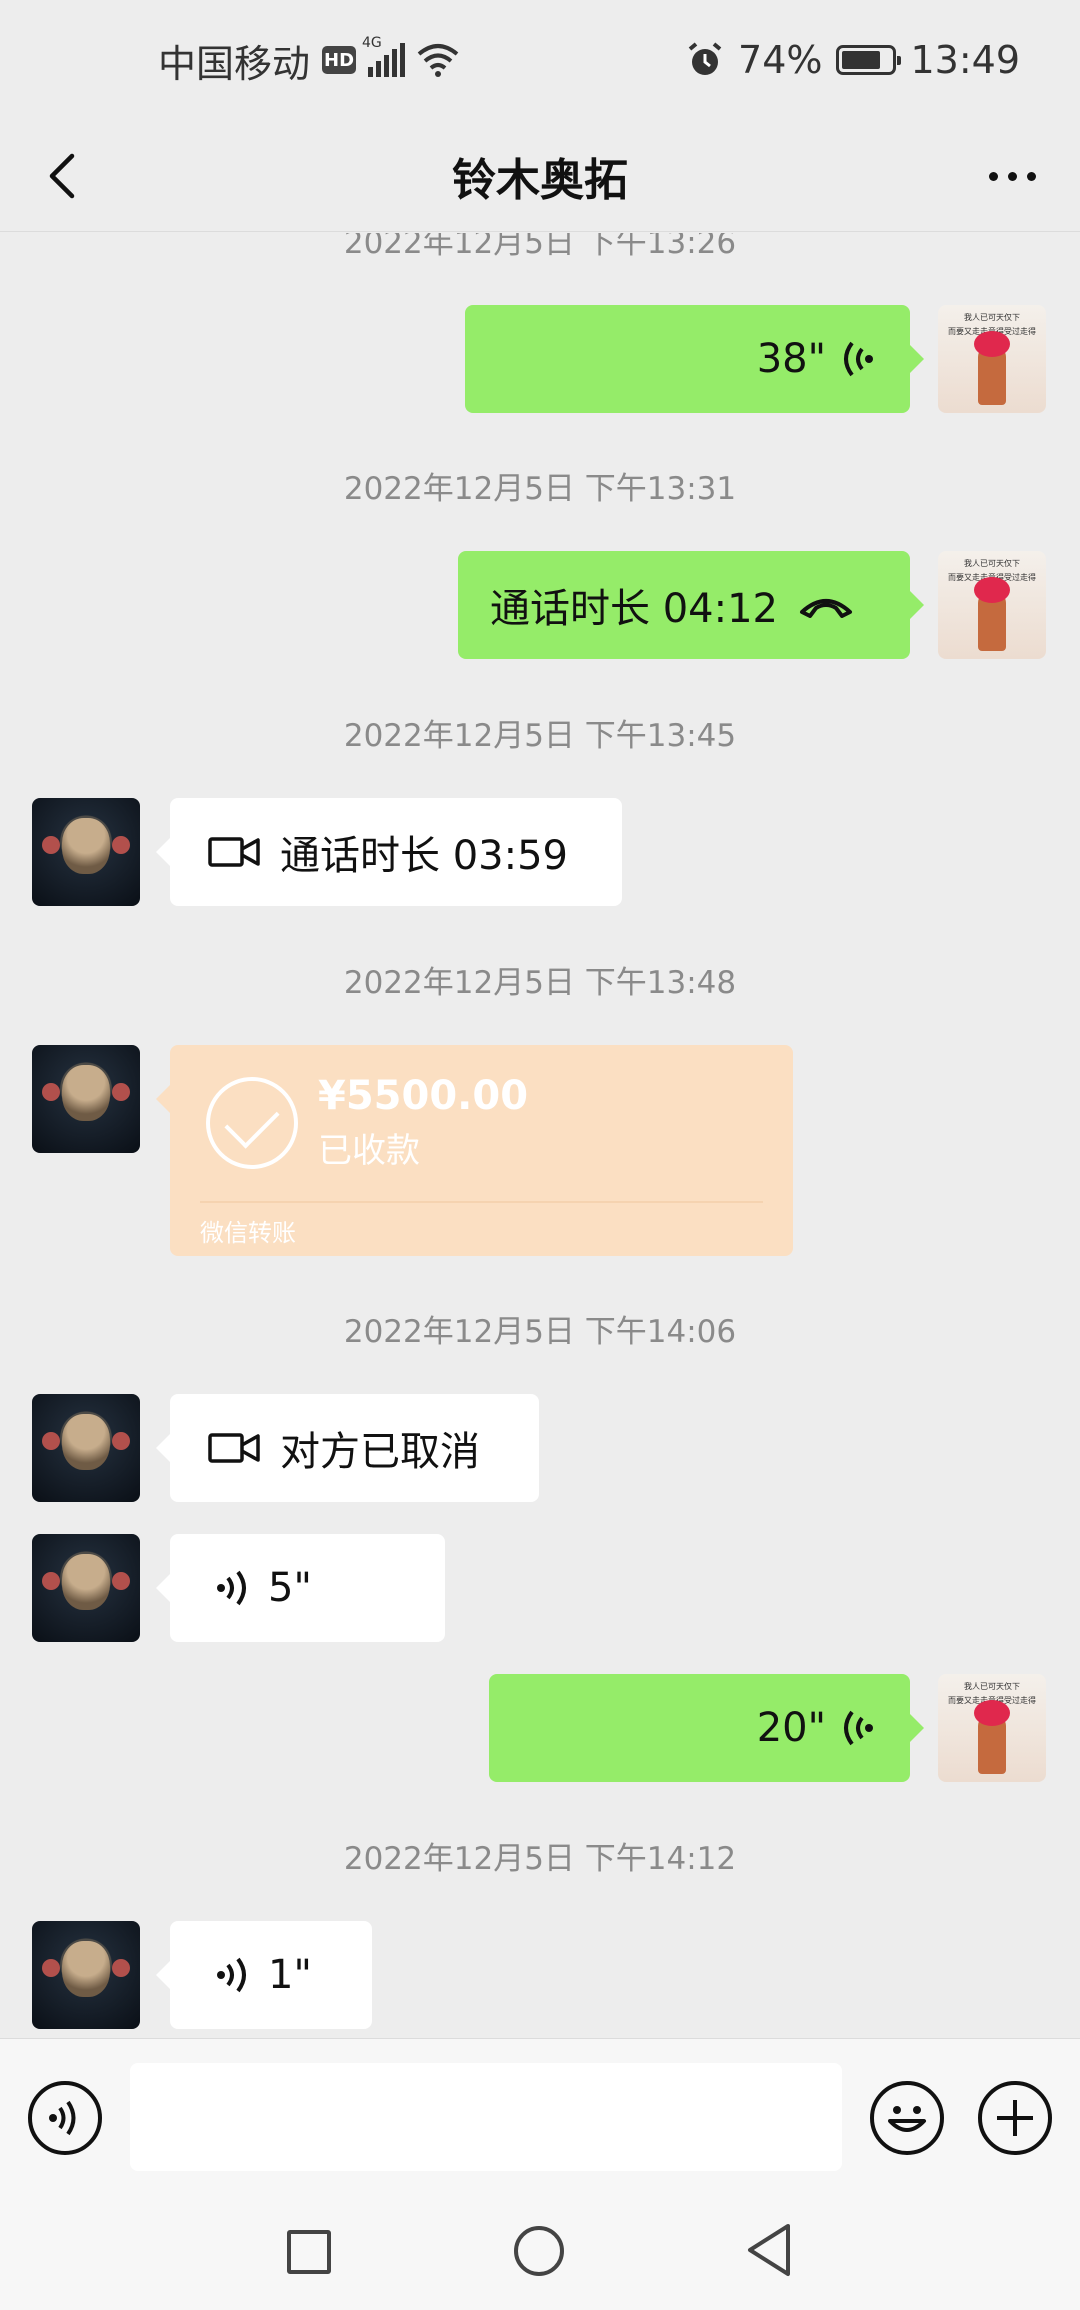  What do you see at coordinates (264, 1975) in the screenshot?
I see `voice-message-bubble: 1"` at bounding box center [264, 1975].